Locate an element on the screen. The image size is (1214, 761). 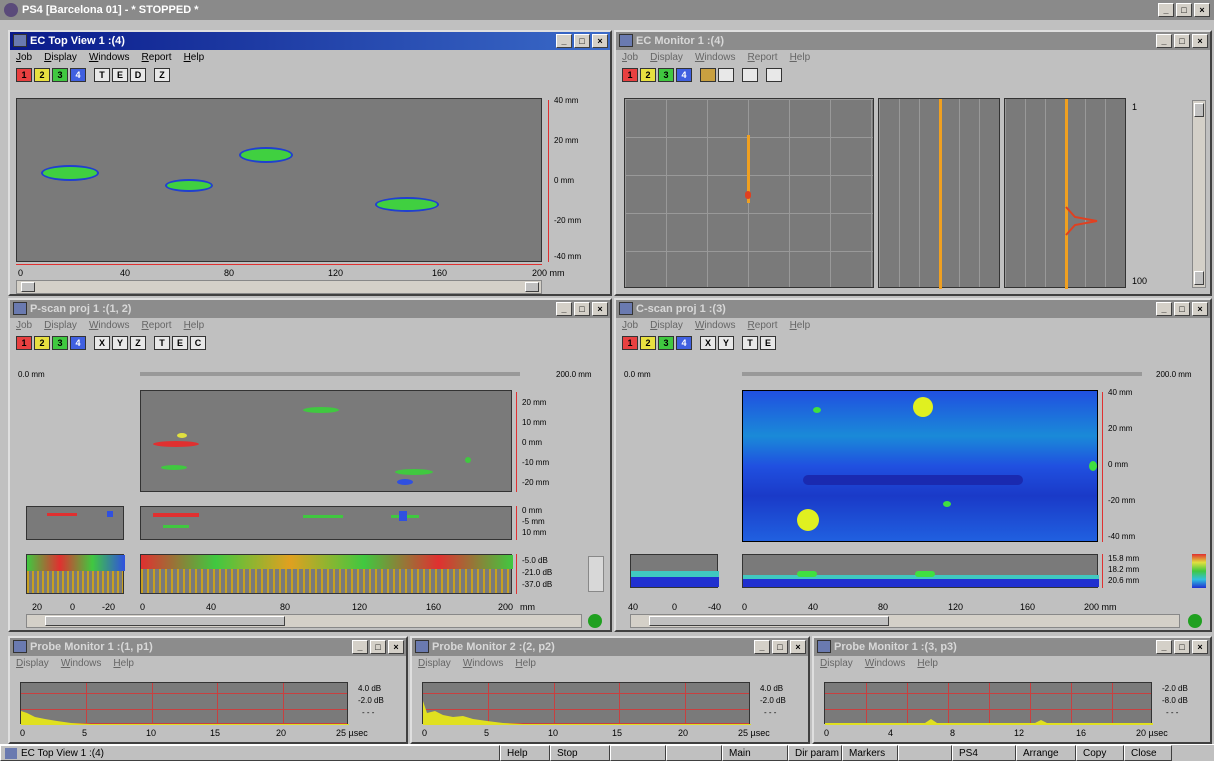
bars-icon is located at coordinates (726, 75).